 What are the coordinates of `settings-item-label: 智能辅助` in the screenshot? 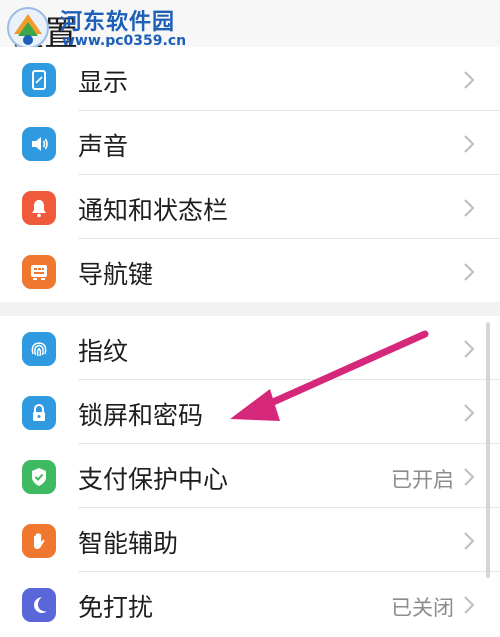 It's located at (128, 543).